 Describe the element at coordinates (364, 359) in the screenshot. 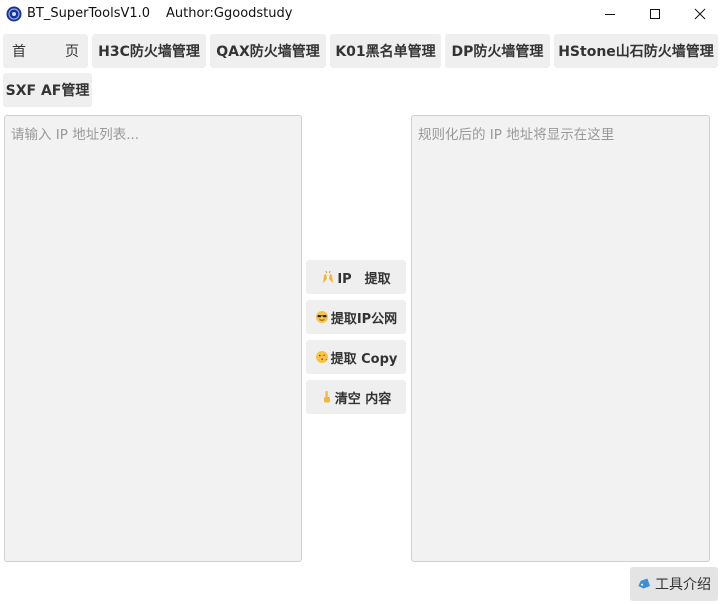

I see `extract-copy-label: 提取 Copy` at that location.